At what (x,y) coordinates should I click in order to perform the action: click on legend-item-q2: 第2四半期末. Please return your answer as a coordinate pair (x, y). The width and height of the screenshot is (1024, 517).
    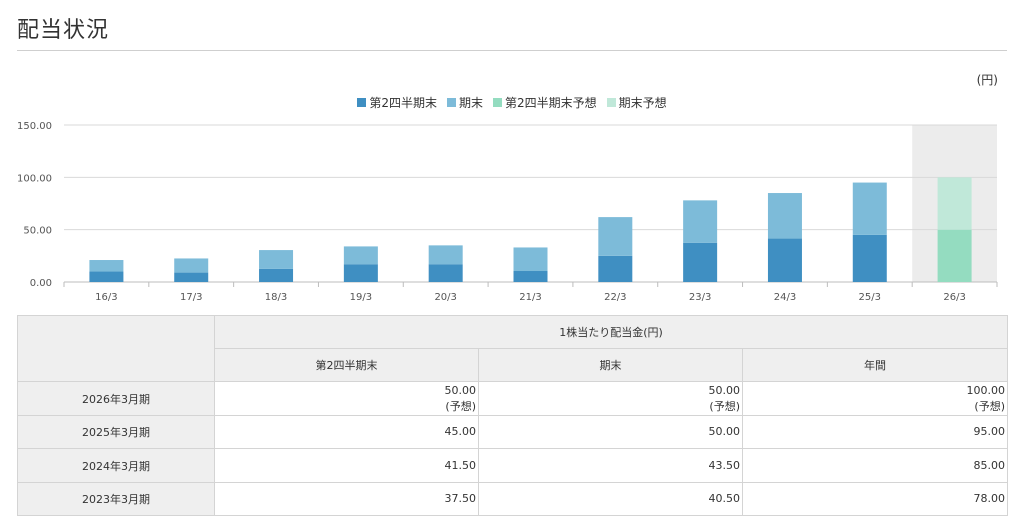
    Looking at the image, I should click on (397, 102).